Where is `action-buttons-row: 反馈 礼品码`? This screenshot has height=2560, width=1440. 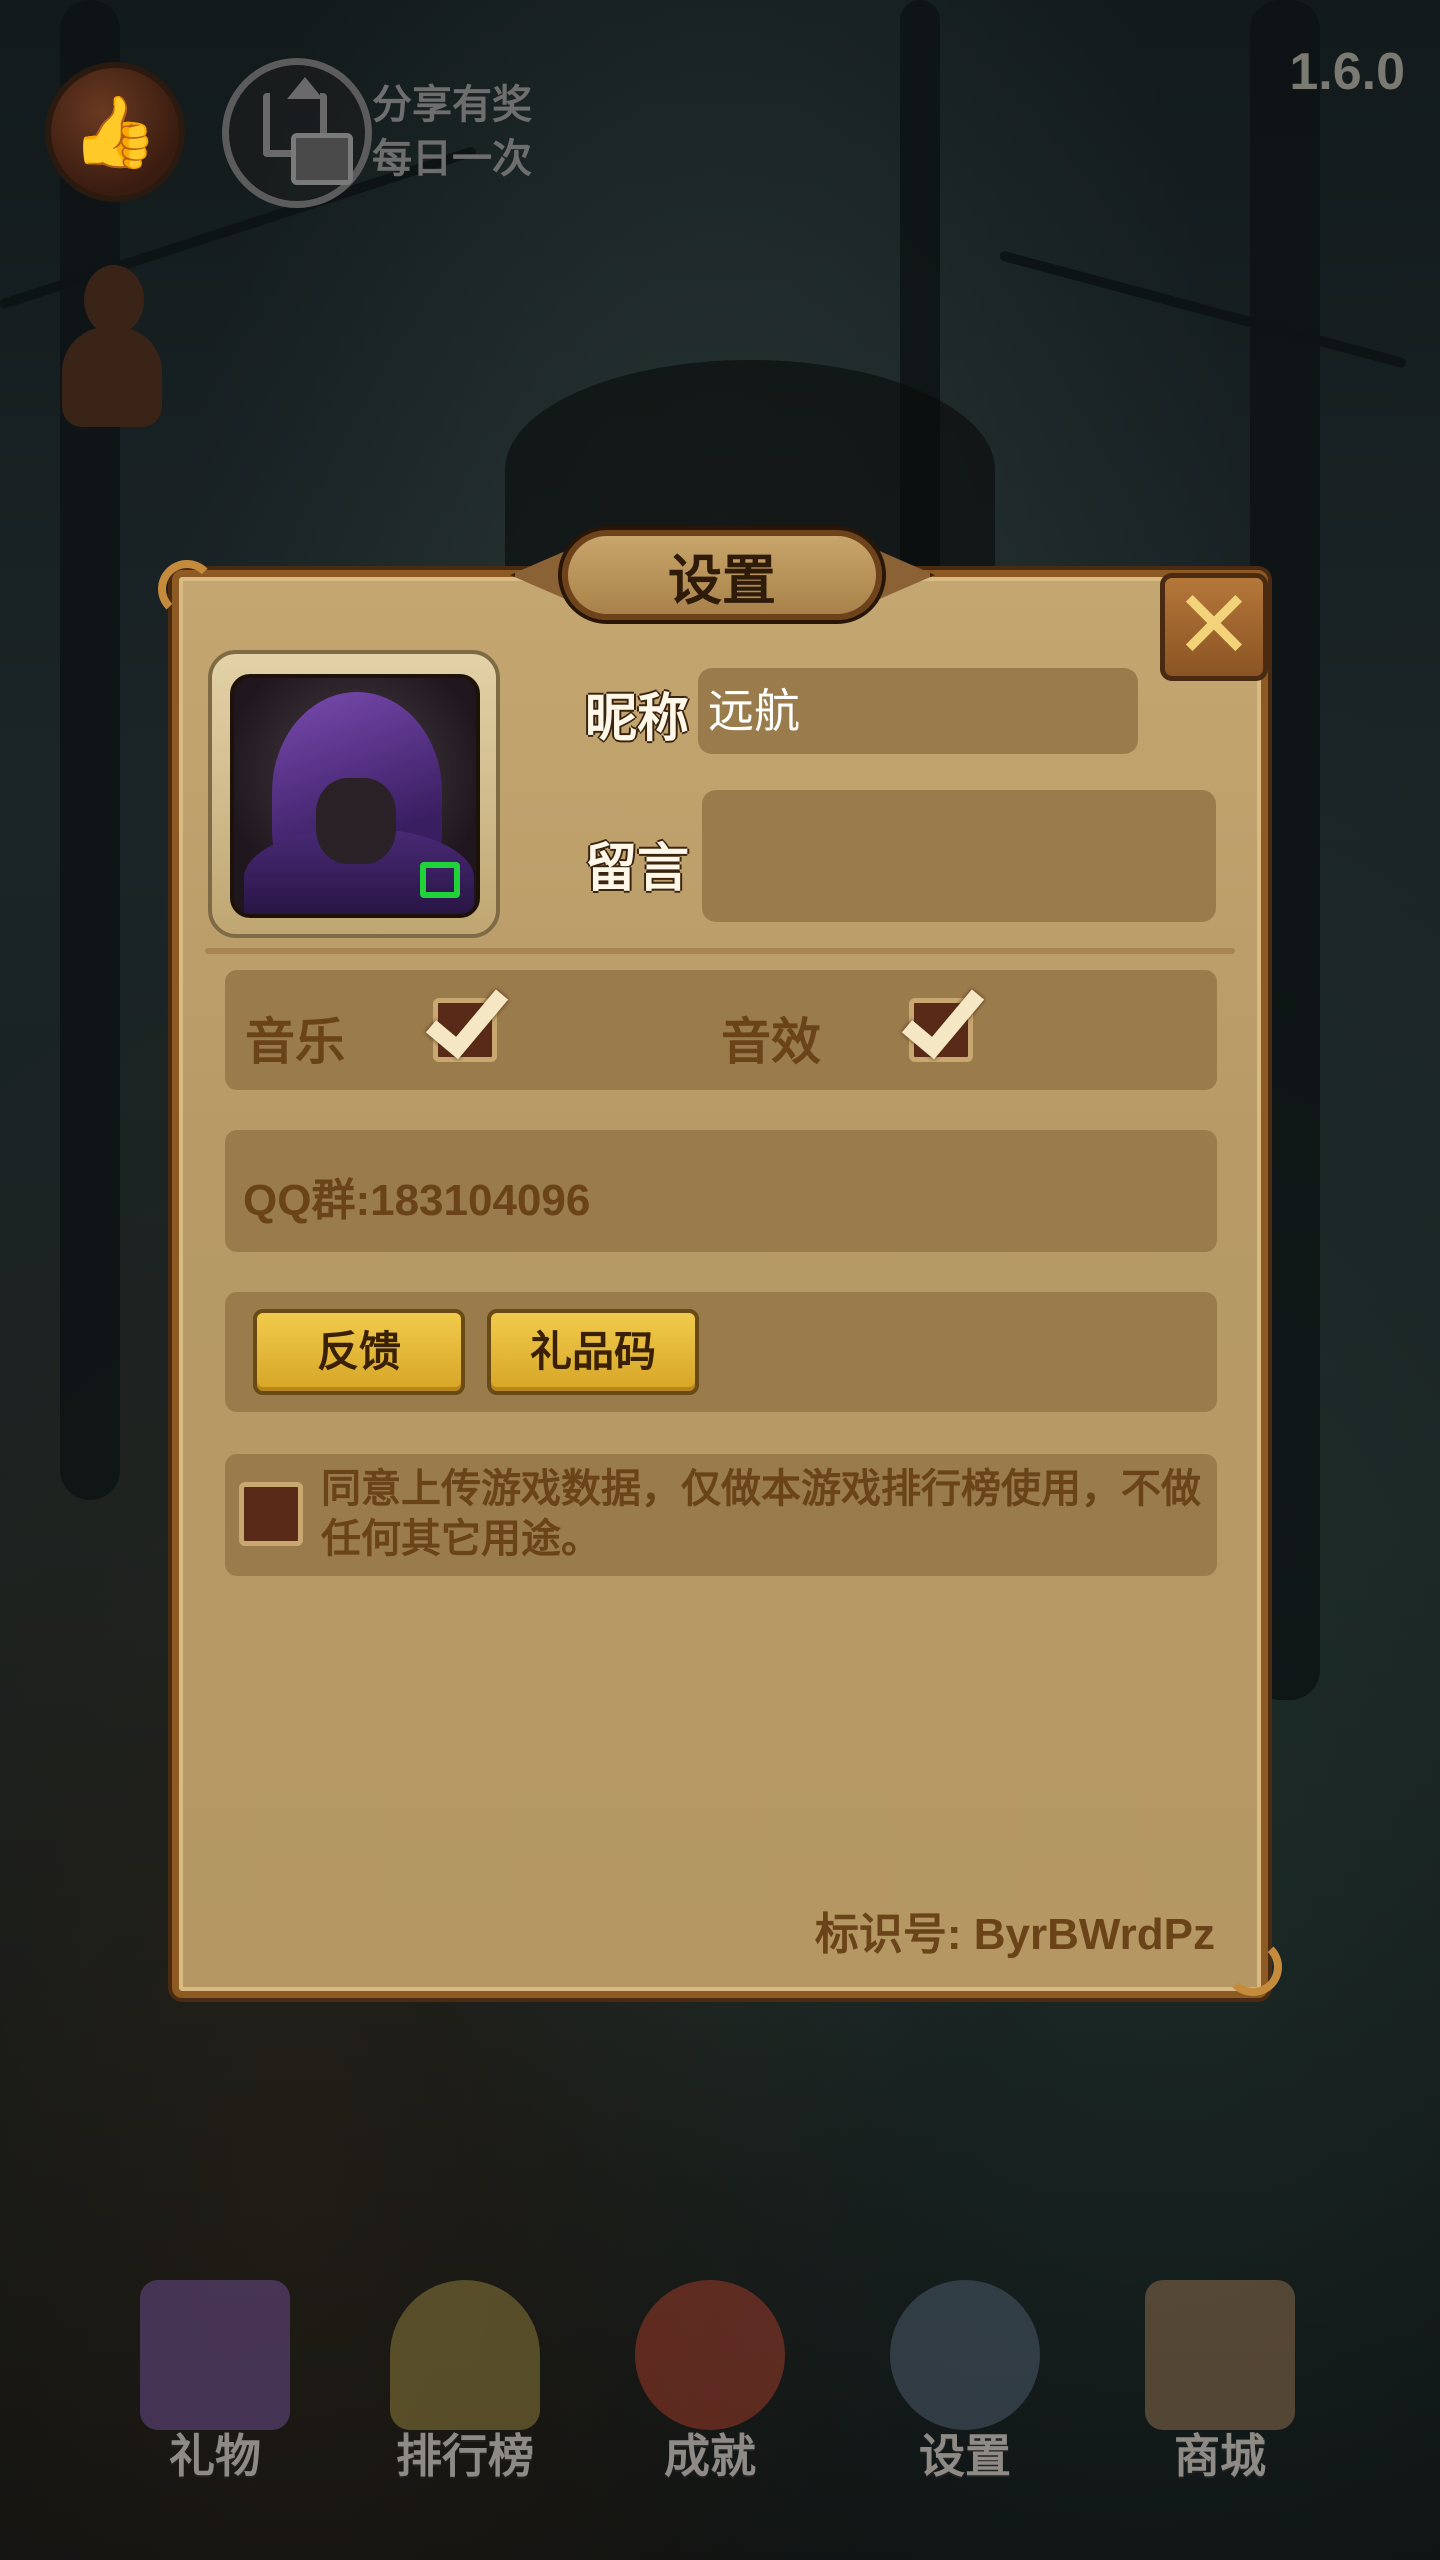
action-buttons-row: 反馈 礼品码 is located at coordinates (721, 1352).